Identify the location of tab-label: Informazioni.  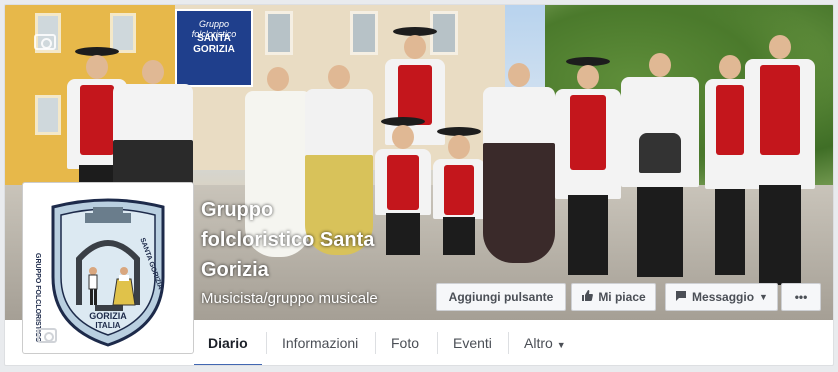
(320, 343).